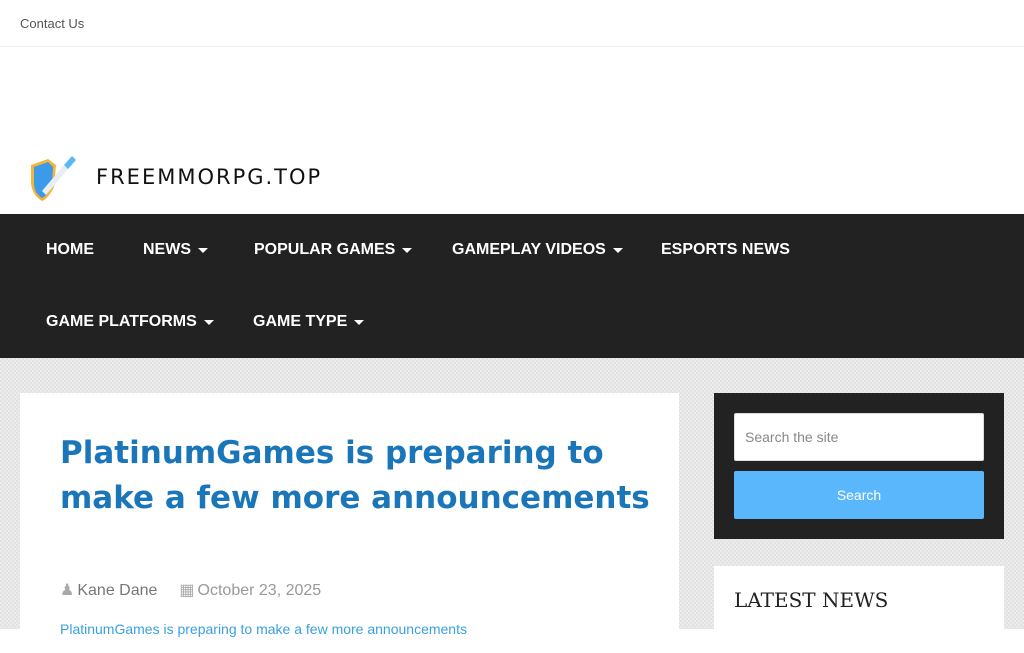 This screenshot has height=653, width=1024. I want to click on author: ♟ Kane Dane, so click(108, 590).